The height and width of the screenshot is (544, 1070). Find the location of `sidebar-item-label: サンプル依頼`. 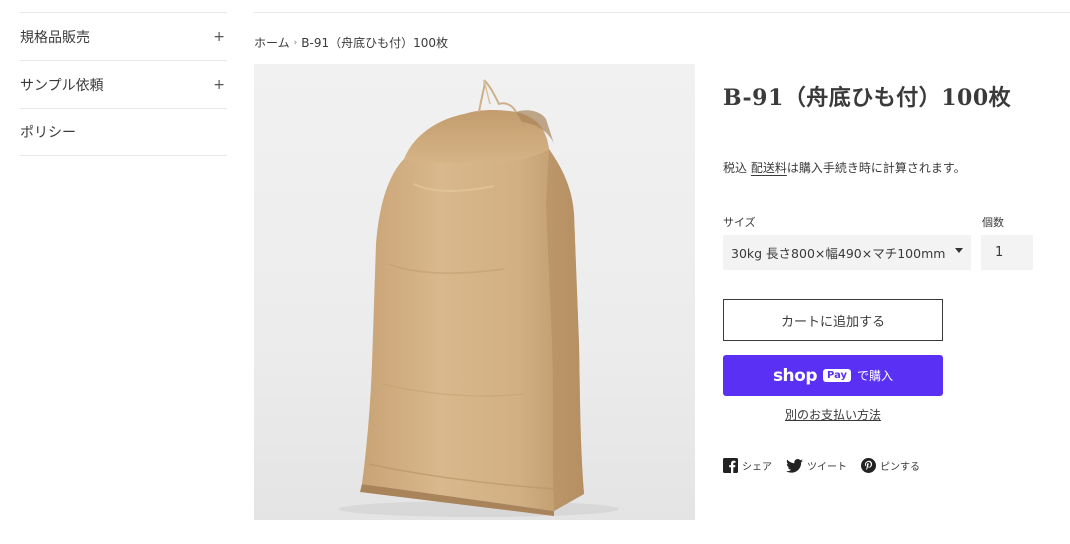

sidebar-item-label: サンプル依頼 is located at coordinates (62, 85).